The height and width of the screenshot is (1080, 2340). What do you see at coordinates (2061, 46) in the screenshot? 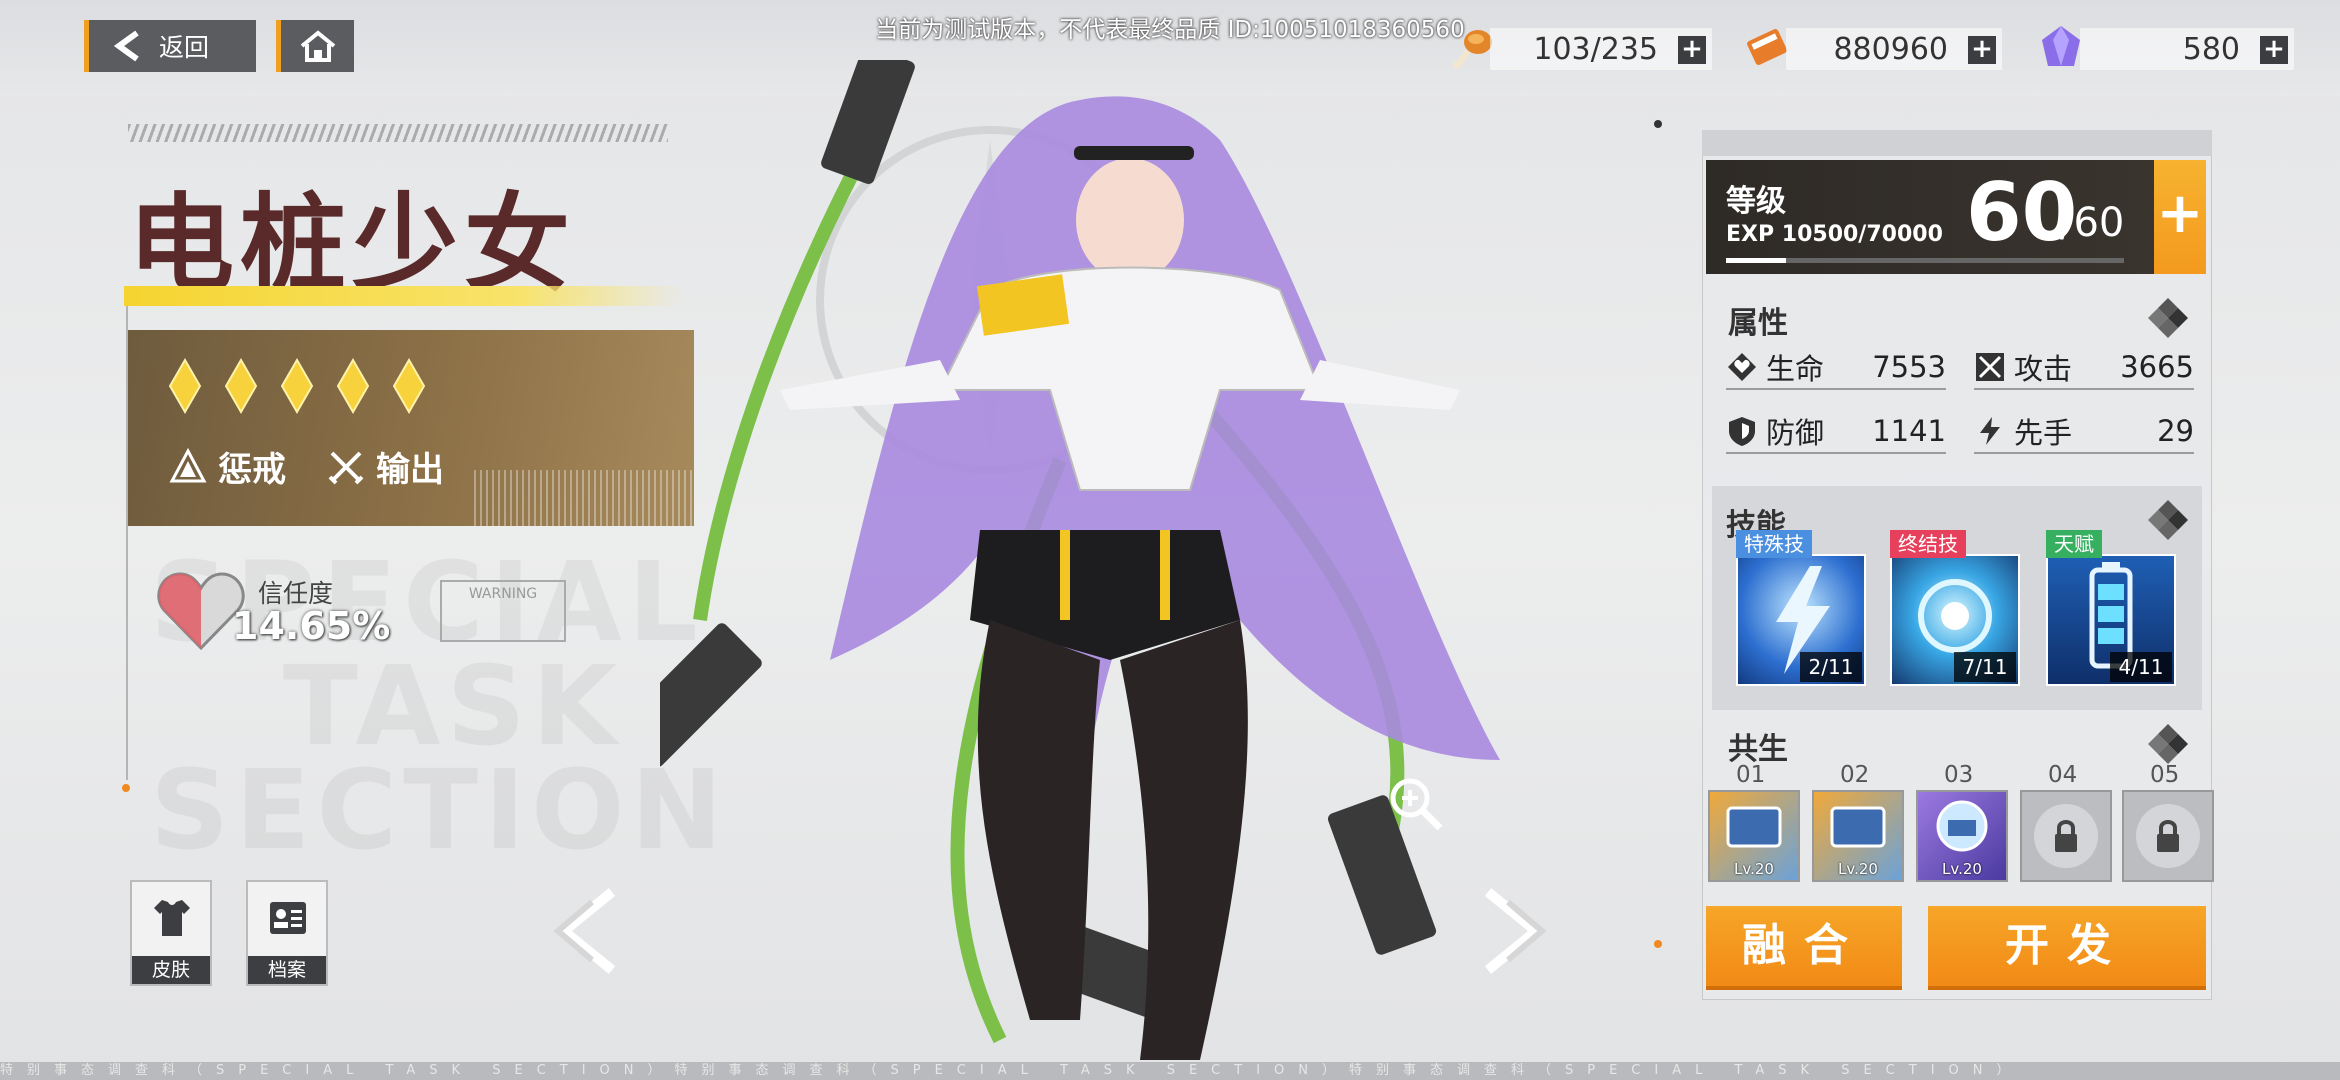
I see `crystal-icon` at bounding box center [2061, 46].